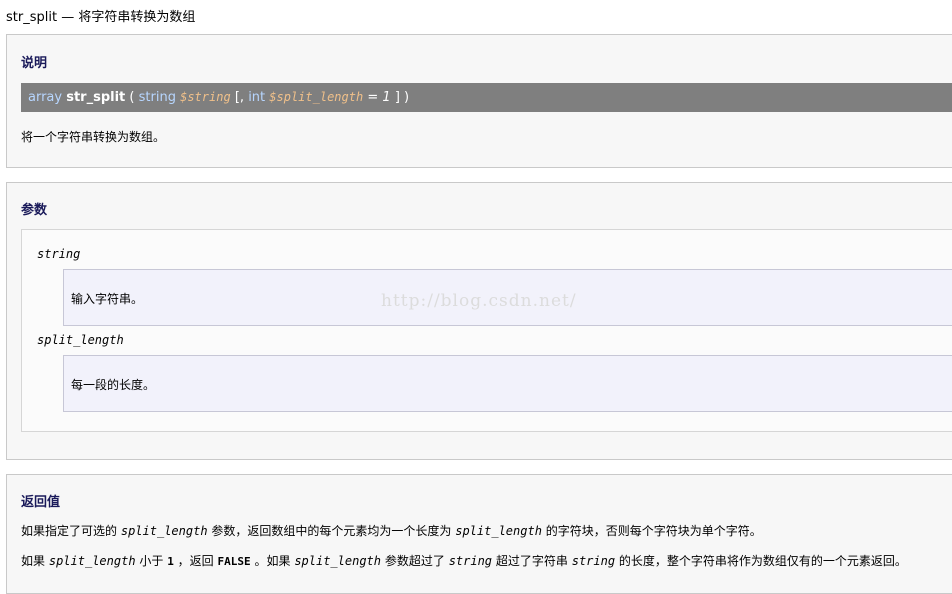  I want to click on param-desc-split-length: 每一段的长度。, so click(507, 383).